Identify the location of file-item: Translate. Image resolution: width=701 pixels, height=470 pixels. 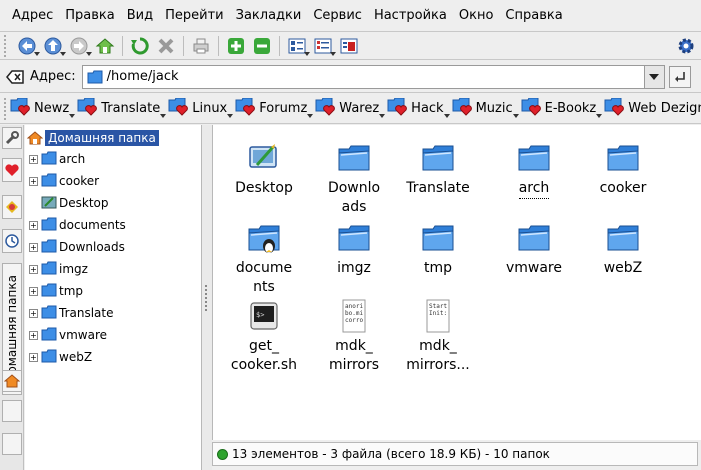
(438, 166).